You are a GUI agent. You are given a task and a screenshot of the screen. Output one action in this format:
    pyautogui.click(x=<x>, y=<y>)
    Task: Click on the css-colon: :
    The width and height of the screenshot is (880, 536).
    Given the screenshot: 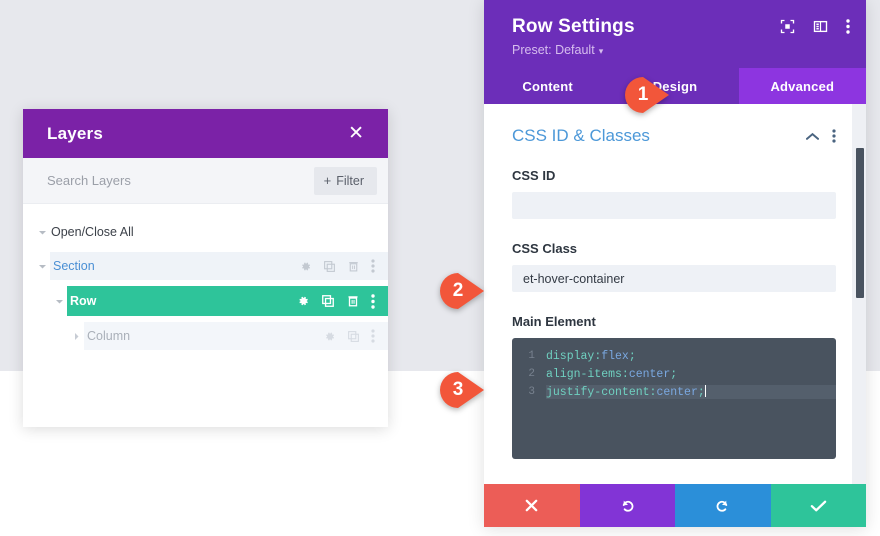 What is the action you would take?
    pyautogui.click(x=625, y=374)
    